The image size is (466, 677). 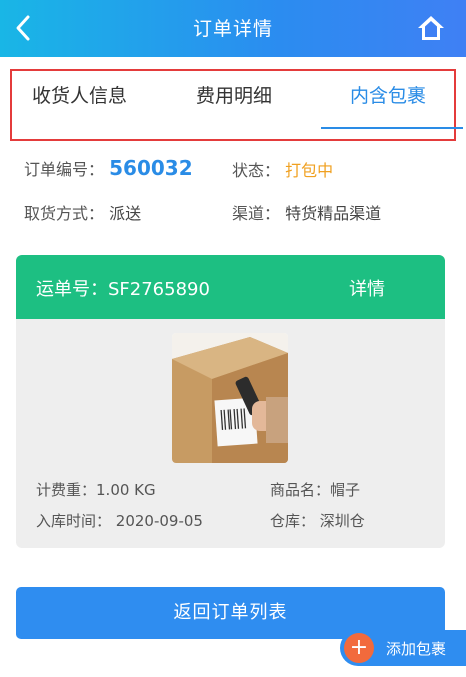 What do you see at coordinates (282, 169) in the screenshot?
I see `order-status-row: 状态： 打包中` at bounding box center [282, 169].